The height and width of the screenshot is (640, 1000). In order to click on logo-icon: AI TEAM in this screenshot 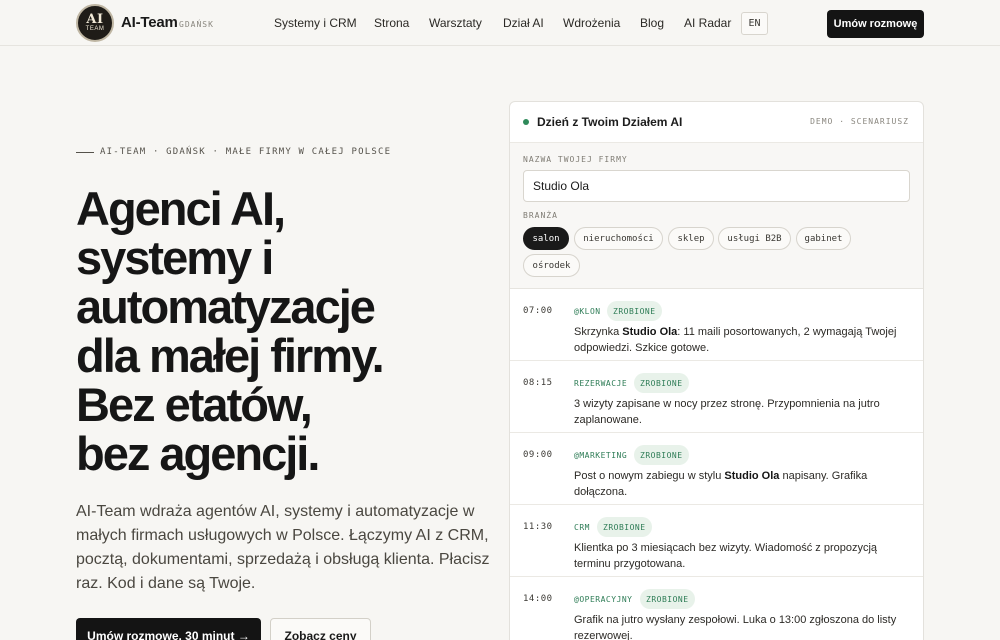, I will do `click(95, 23)`.